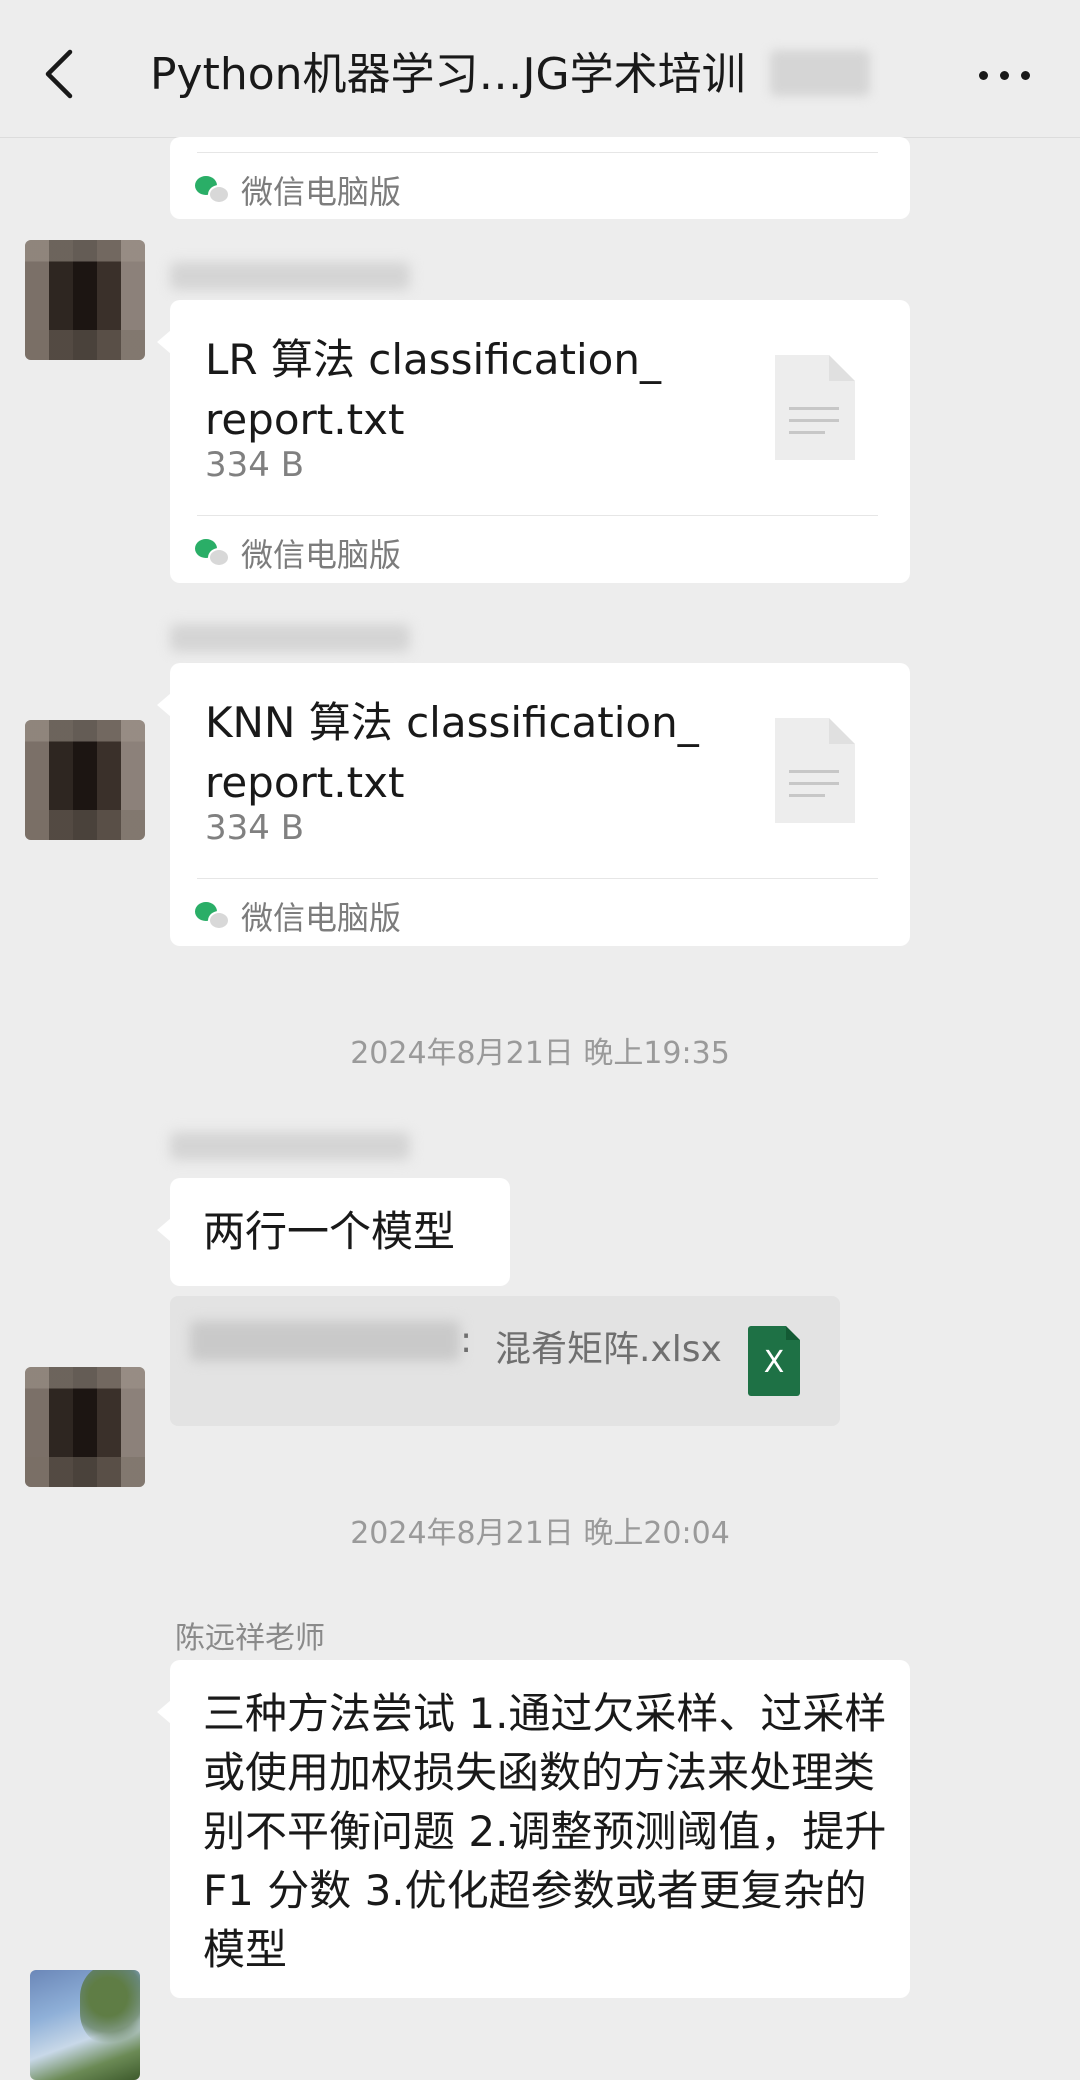 Image resolution: width=1080 pixels, height=2080 pixels. Describe the element at coordinates (1005, 75) in the screenshot. I see `more-options-icon` at that location.